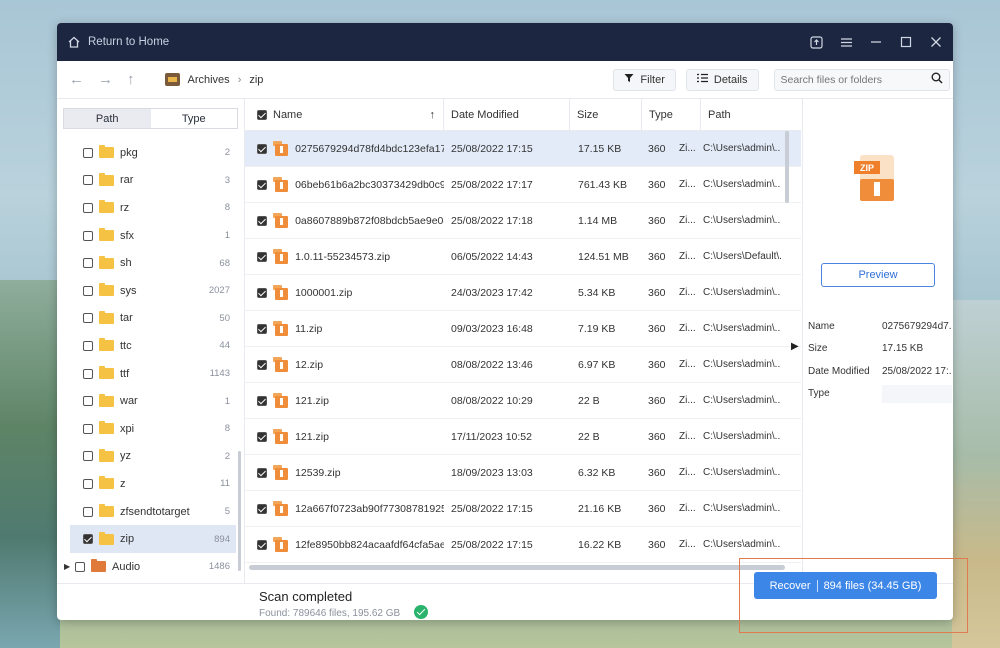  What do you see at coordinates (421, 612) in the screenshot?
I see `check-circle-icon` at bounding box center [421, 612].